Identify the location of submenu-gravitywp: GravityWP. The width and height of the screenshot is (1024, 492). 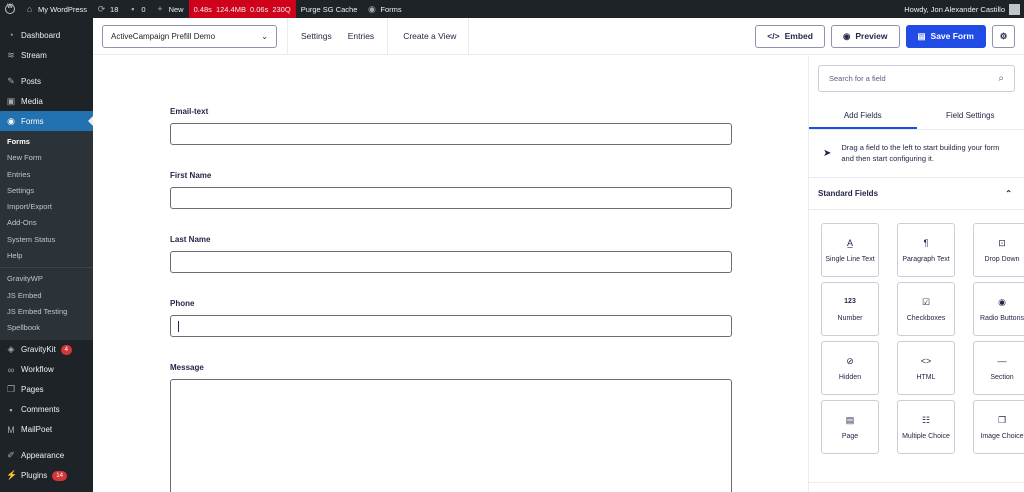
(46, 279).